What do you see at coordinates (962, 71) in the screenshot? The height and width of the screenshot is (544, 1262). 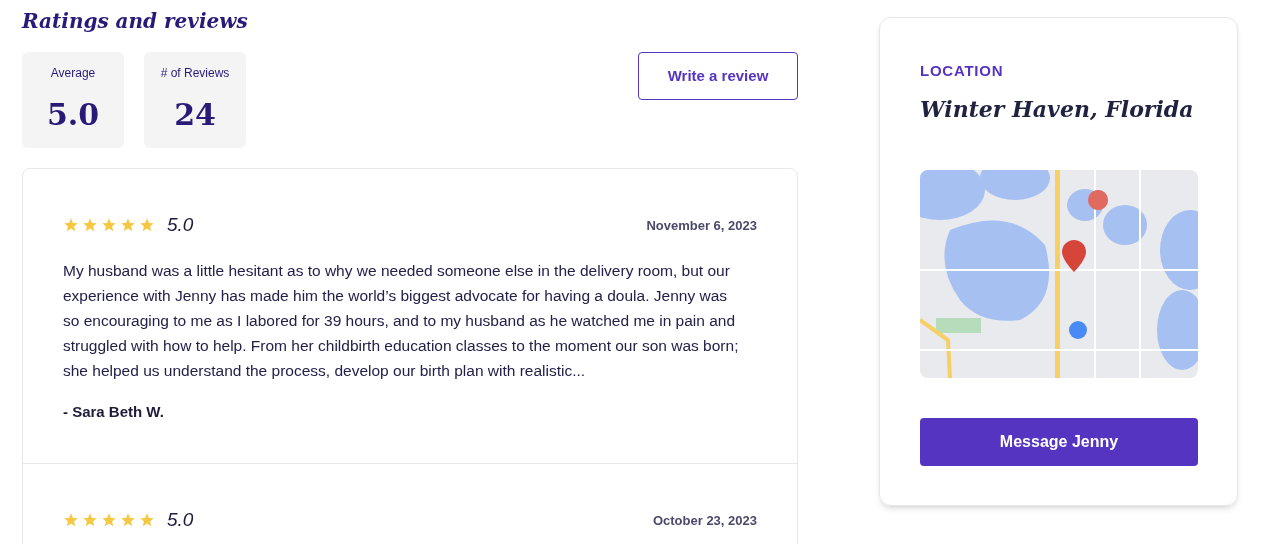 I see `location-label: LOCATION` at bounding box center [962, 71].